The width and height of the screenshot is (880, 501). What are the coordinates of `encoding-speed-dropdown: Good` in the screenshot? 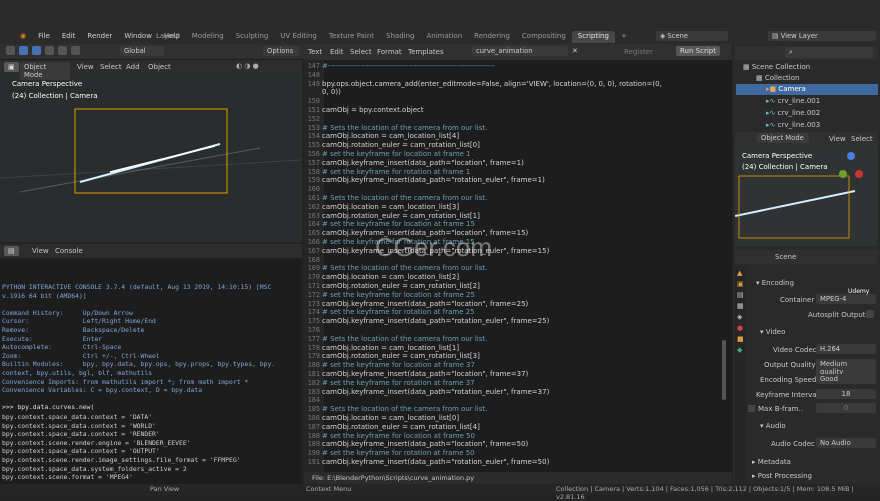 It's located at (846, 379).